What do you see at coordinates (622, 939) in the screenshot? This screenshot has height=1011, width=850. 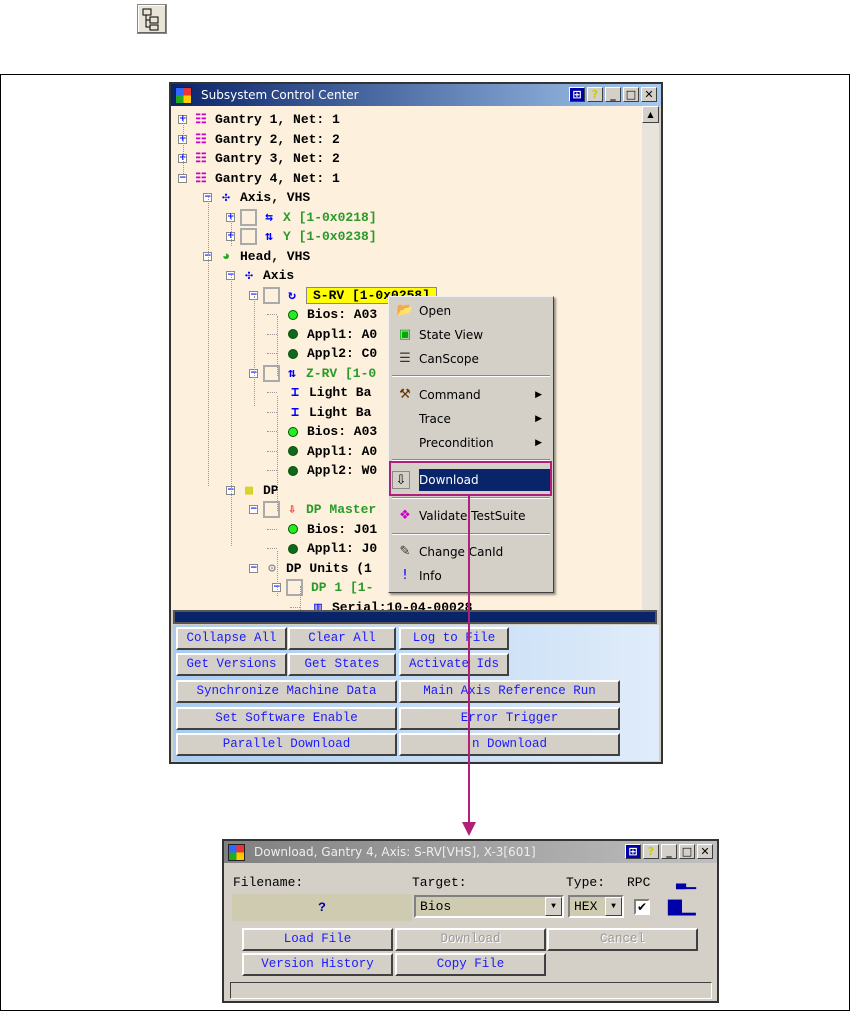 I see `cancel-button: Cancel` at bounding box center [622, 939].